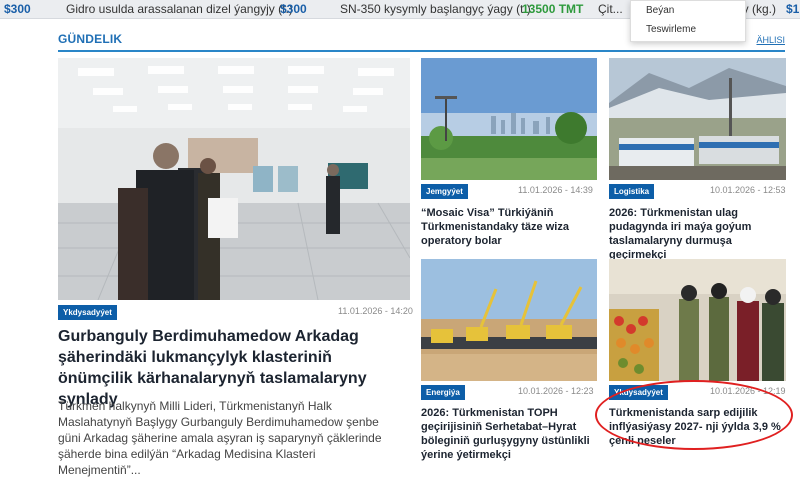 The width and height of the screenshot is (800, 478). What do you see at coordinates (688, 21) in the screenshot?
I see `context-dropdown: Beýan Teswirleme` at bounding box center [688, 21].